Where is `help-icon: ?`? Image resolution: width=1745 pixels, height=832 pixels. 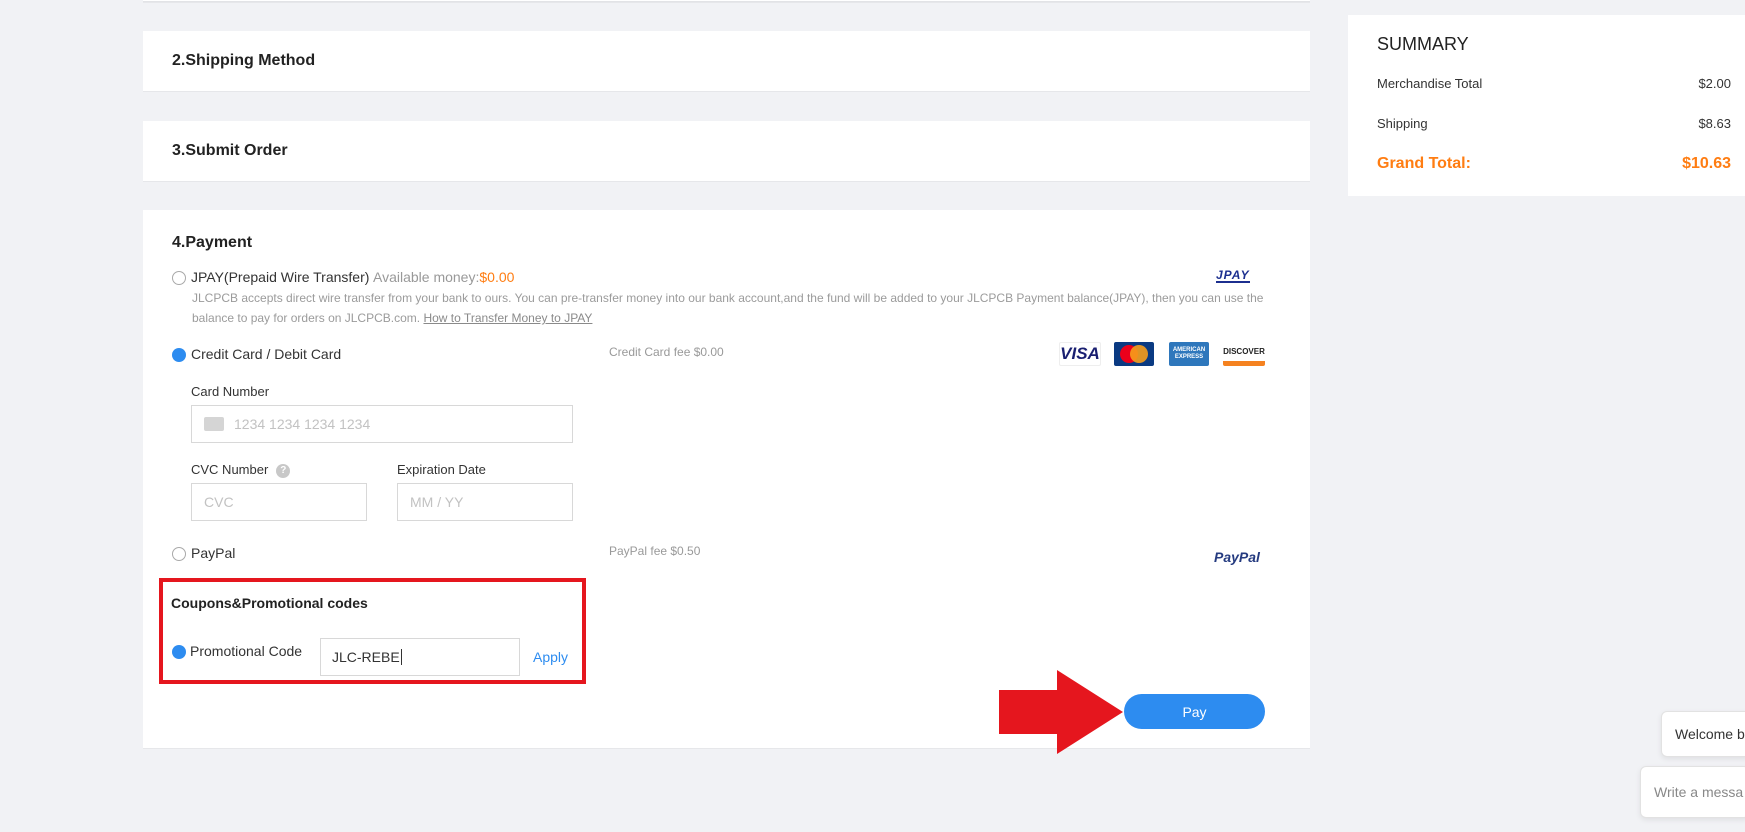 help-icon: ? is located at coordinates (283, 470).